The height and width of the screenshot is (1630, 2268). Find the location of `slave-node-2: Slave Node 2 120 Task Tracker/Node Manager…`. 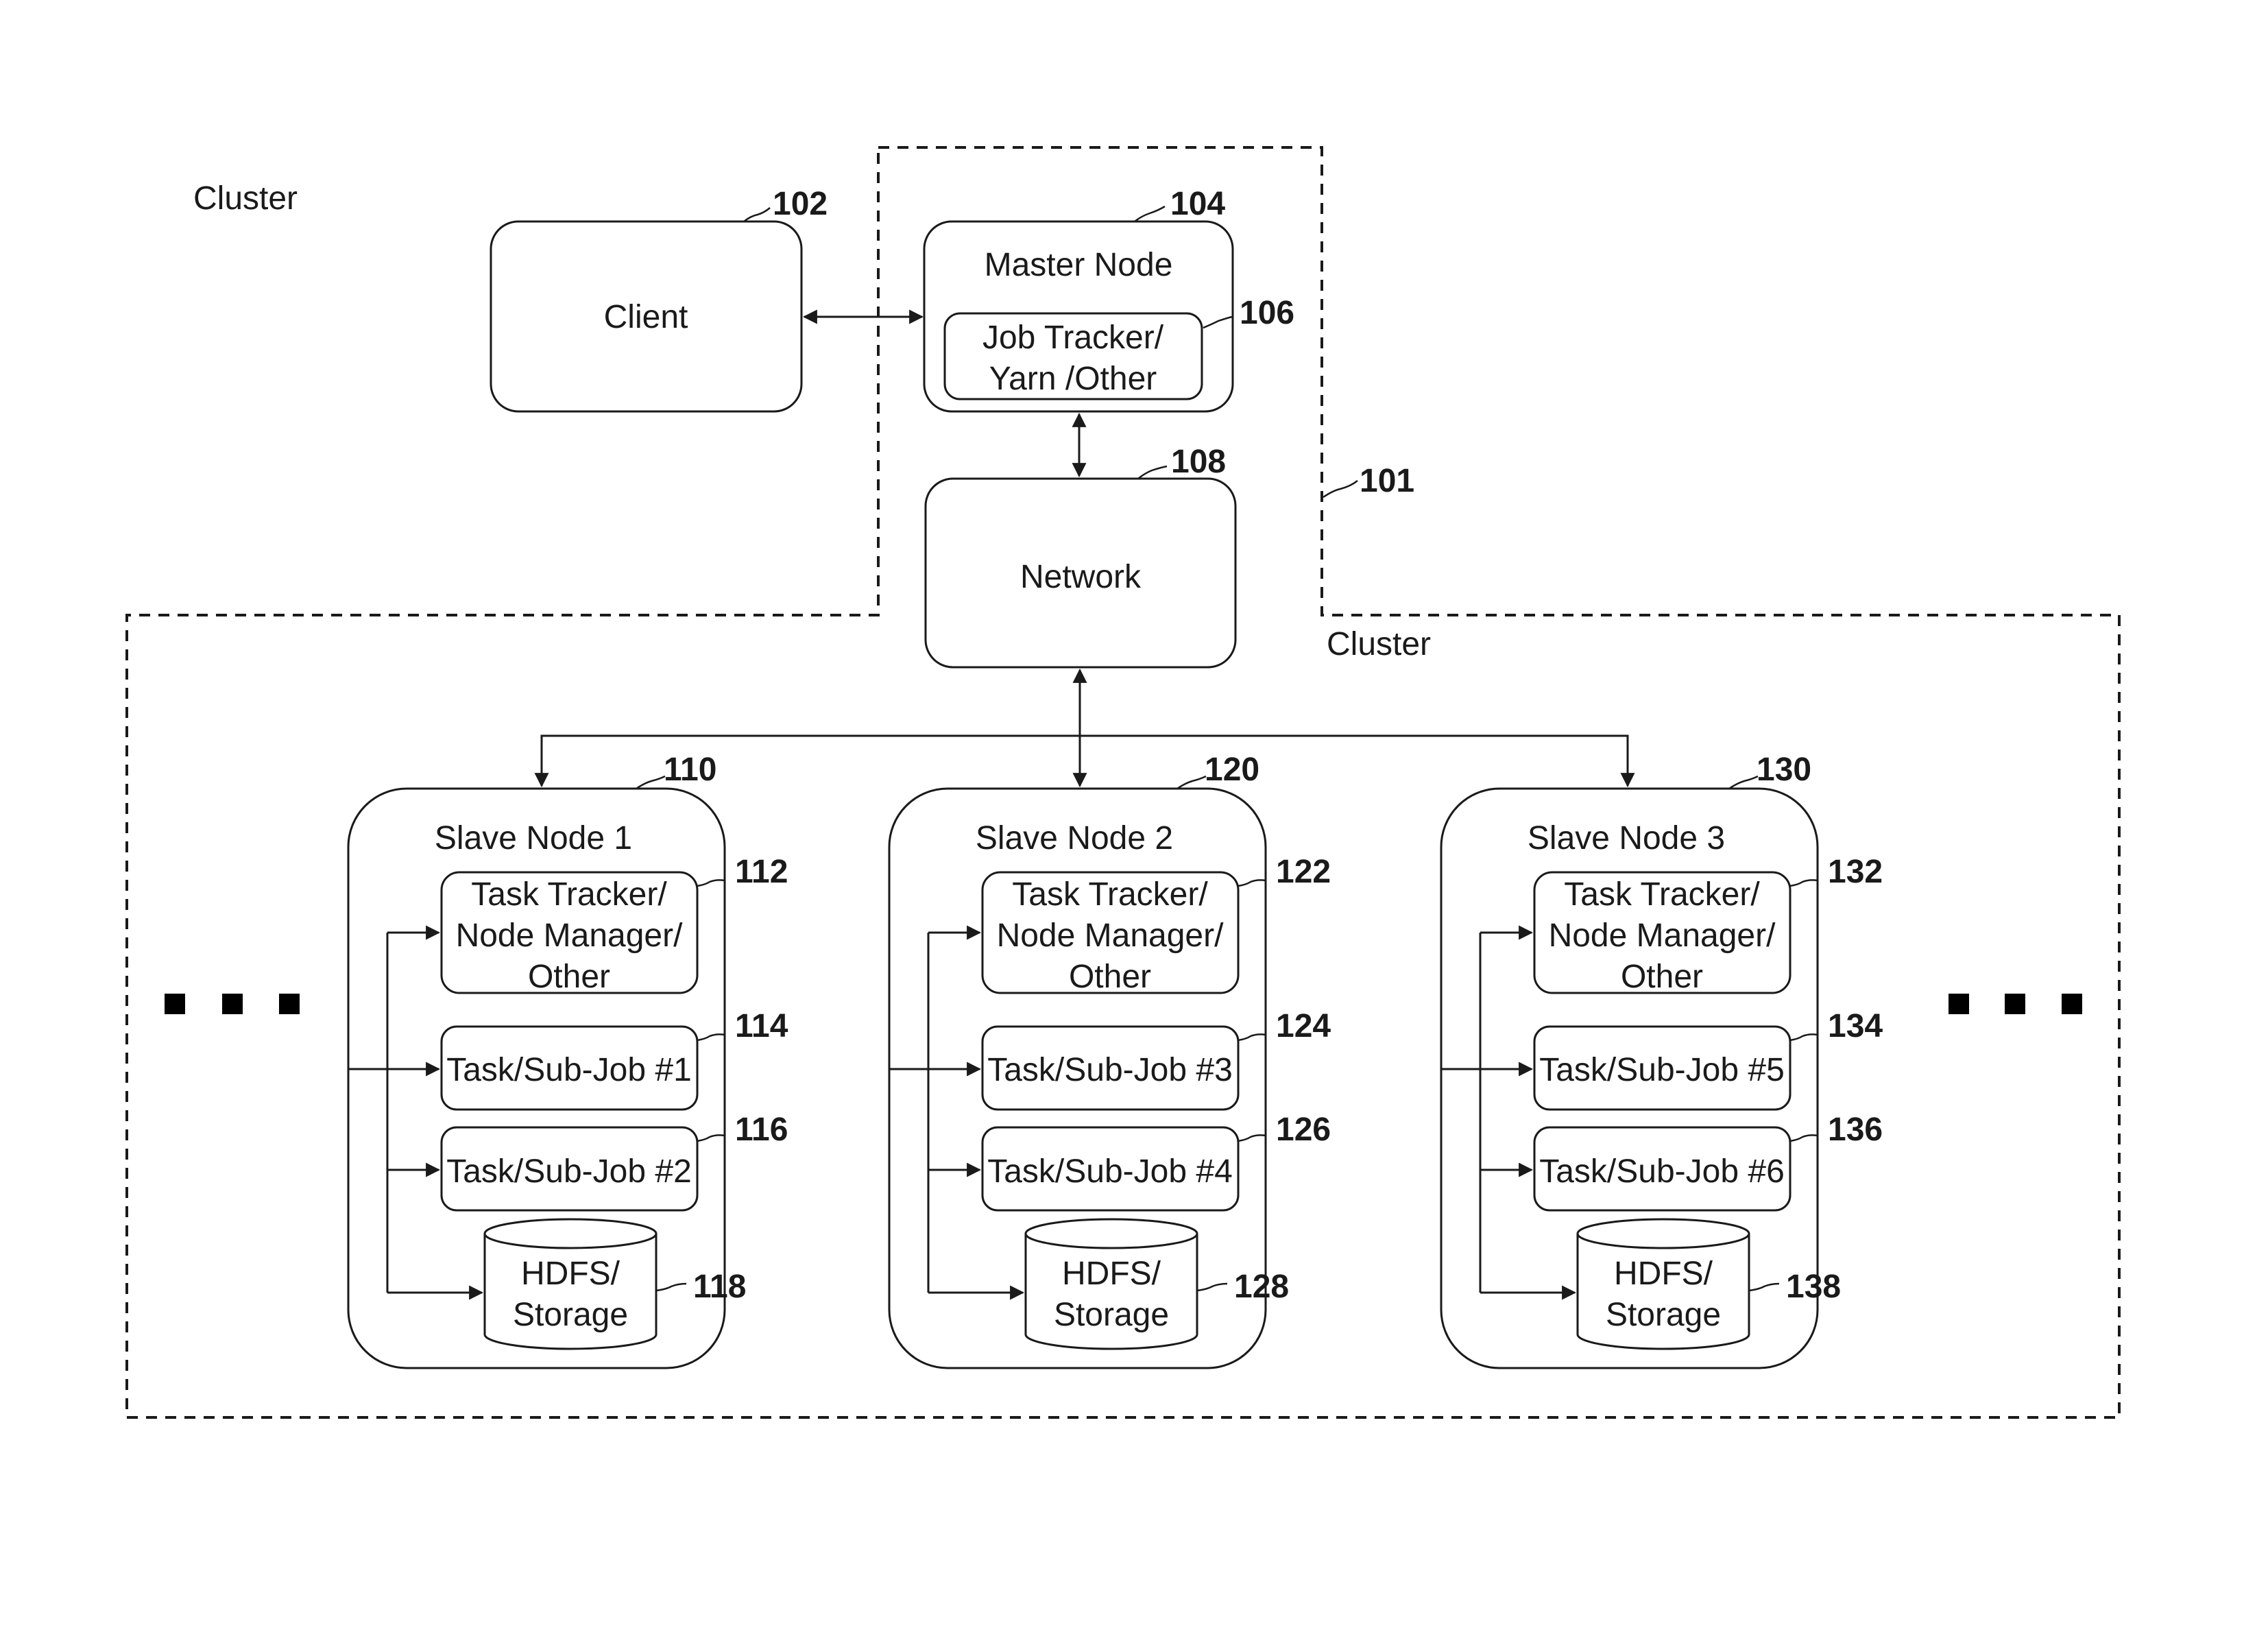

slave-node-2: Slave Node 2 120 Task Tracker/Node Manager… is located at coordinates (1109, 1060).